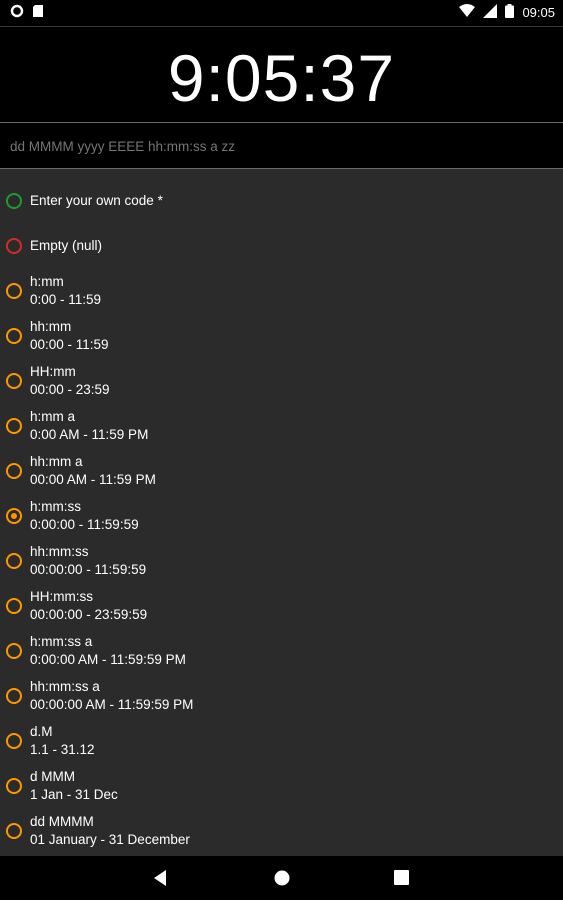 This screenshot has width=563, height=900. What do you see at coordinates (281, 516) in the screenshot?
I see `option-h-mm-ss: h:mm:ss 0:00:00 - 11:59:59` at bounding box center [281, 516].